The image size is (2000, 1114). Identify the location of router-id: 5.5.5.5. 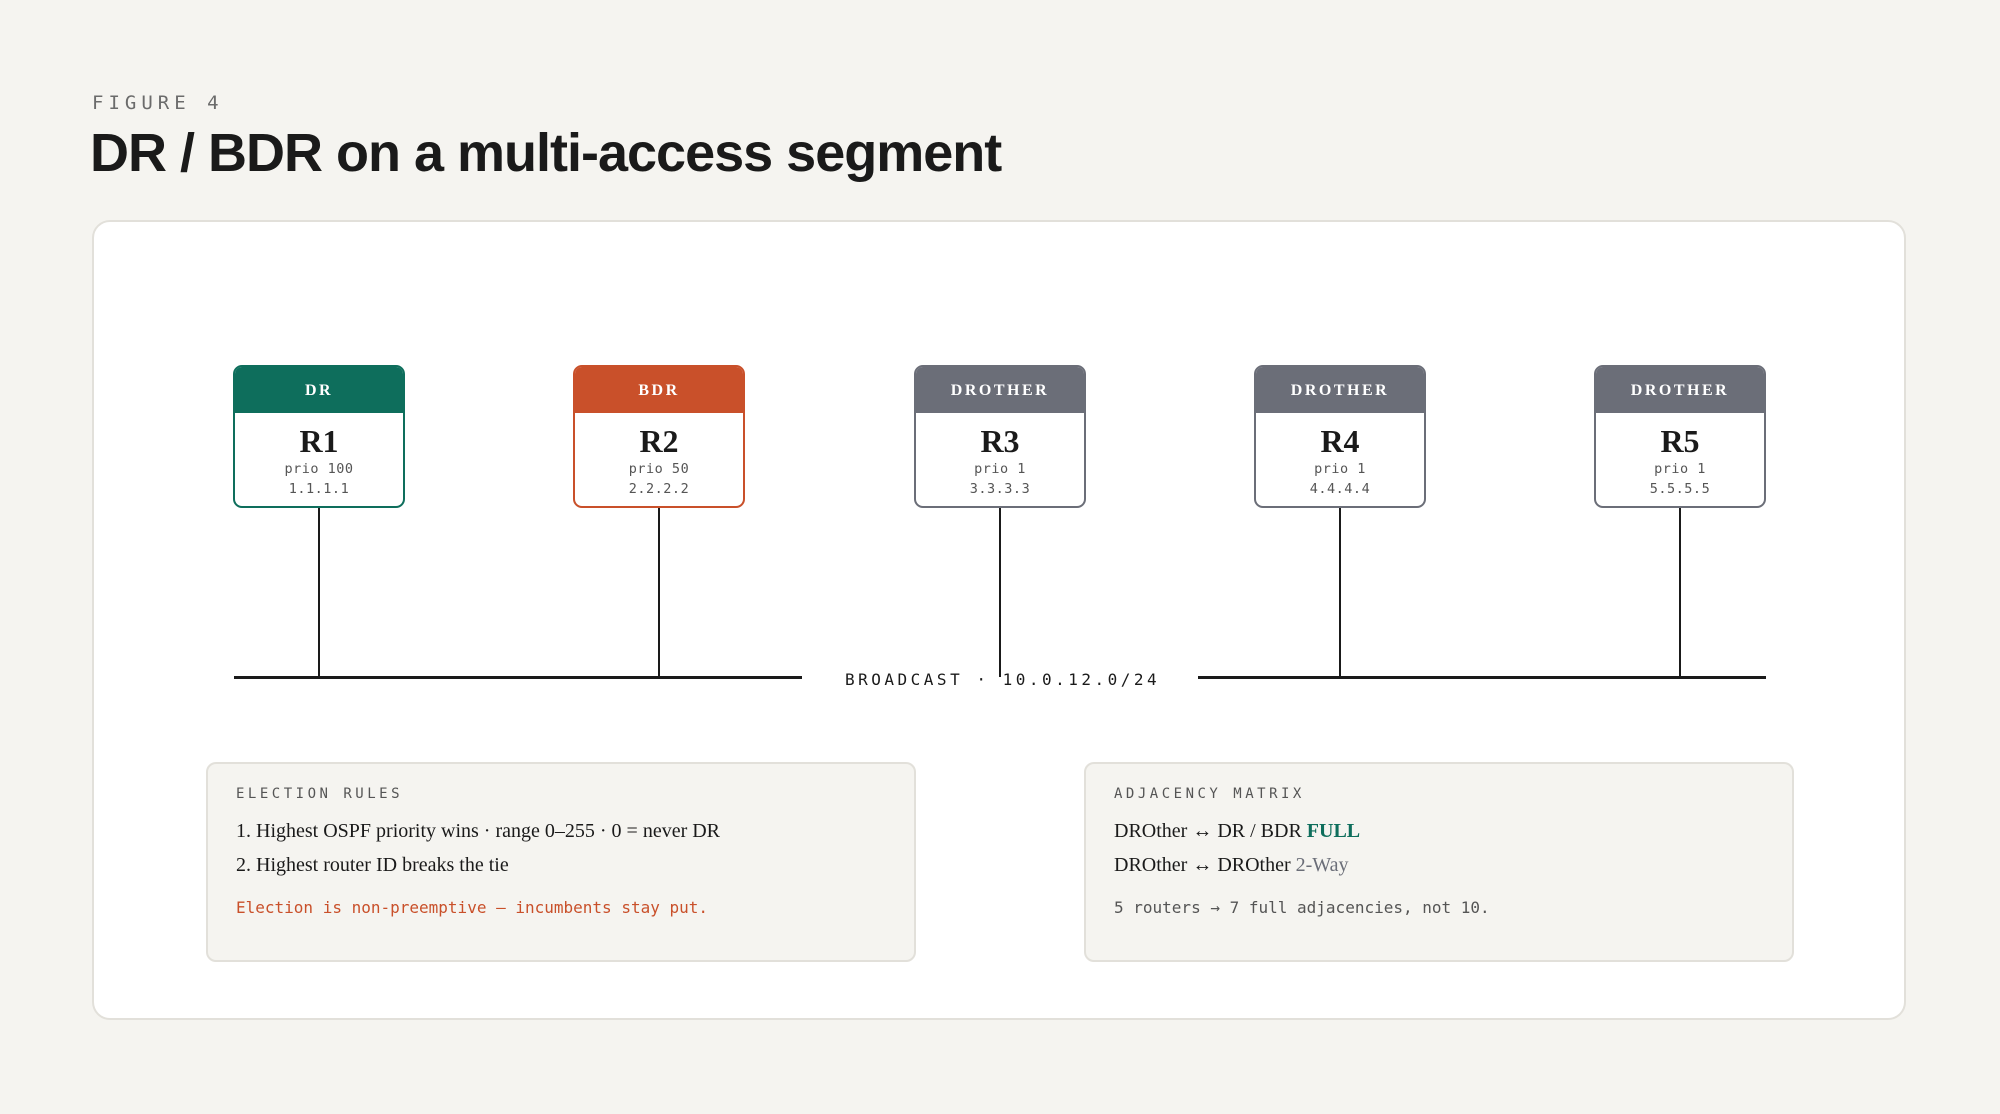
(1680, 489).